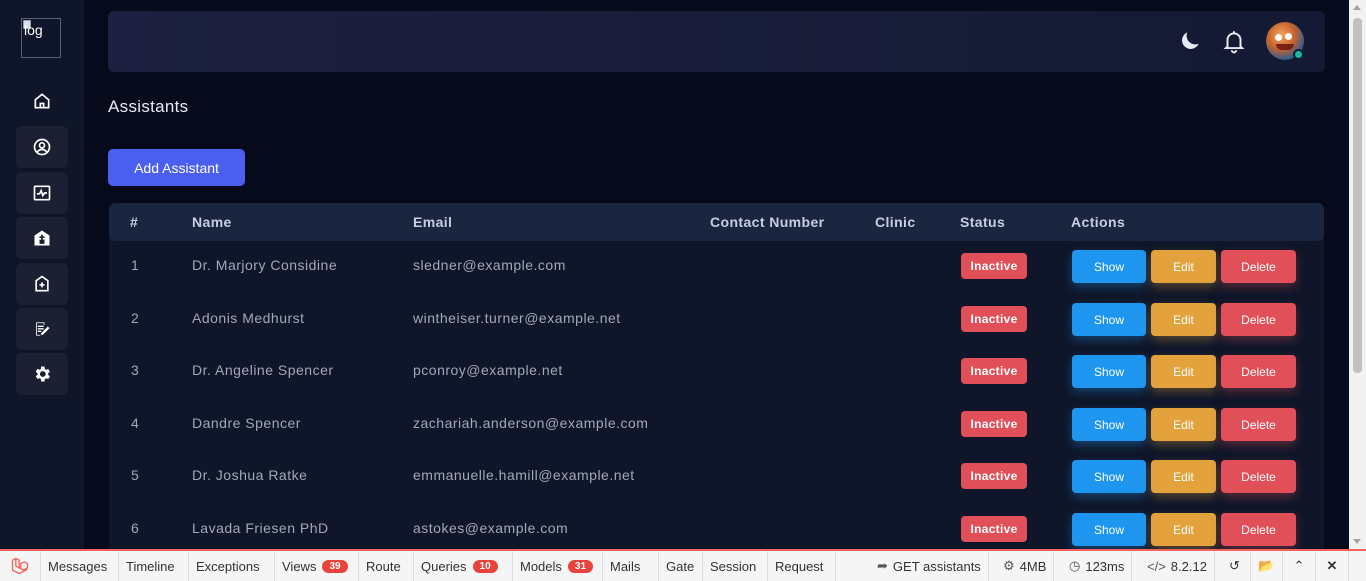 This screenshot has width=1366, height=581. I want to click on gear-icon, so click(42, 374).